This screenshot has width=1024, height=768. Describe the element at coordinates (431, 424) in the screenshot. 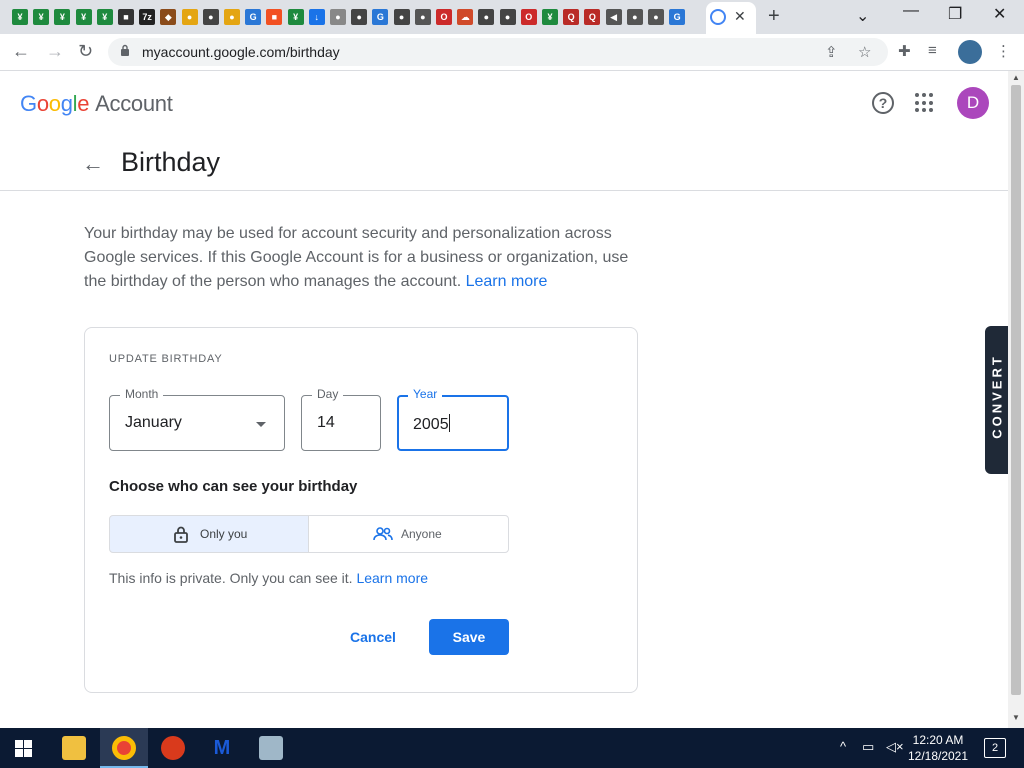

I see `year-value: 2005` at that location.